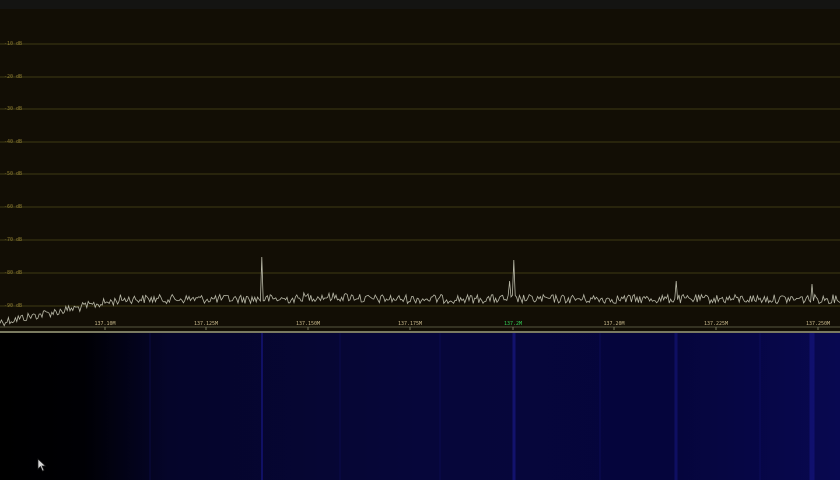 This screenshot has width=840, height=480. I want to click on frequency-label: 137.150M, so click(308, 324).